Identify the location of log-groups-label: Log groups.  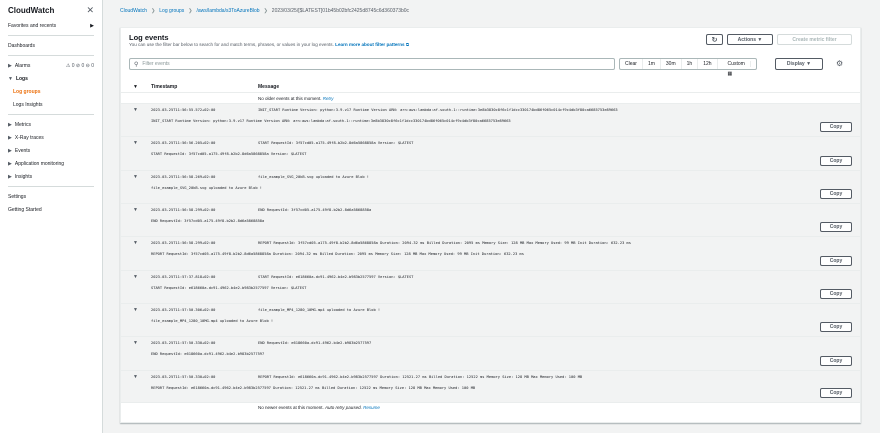
(27, 91).